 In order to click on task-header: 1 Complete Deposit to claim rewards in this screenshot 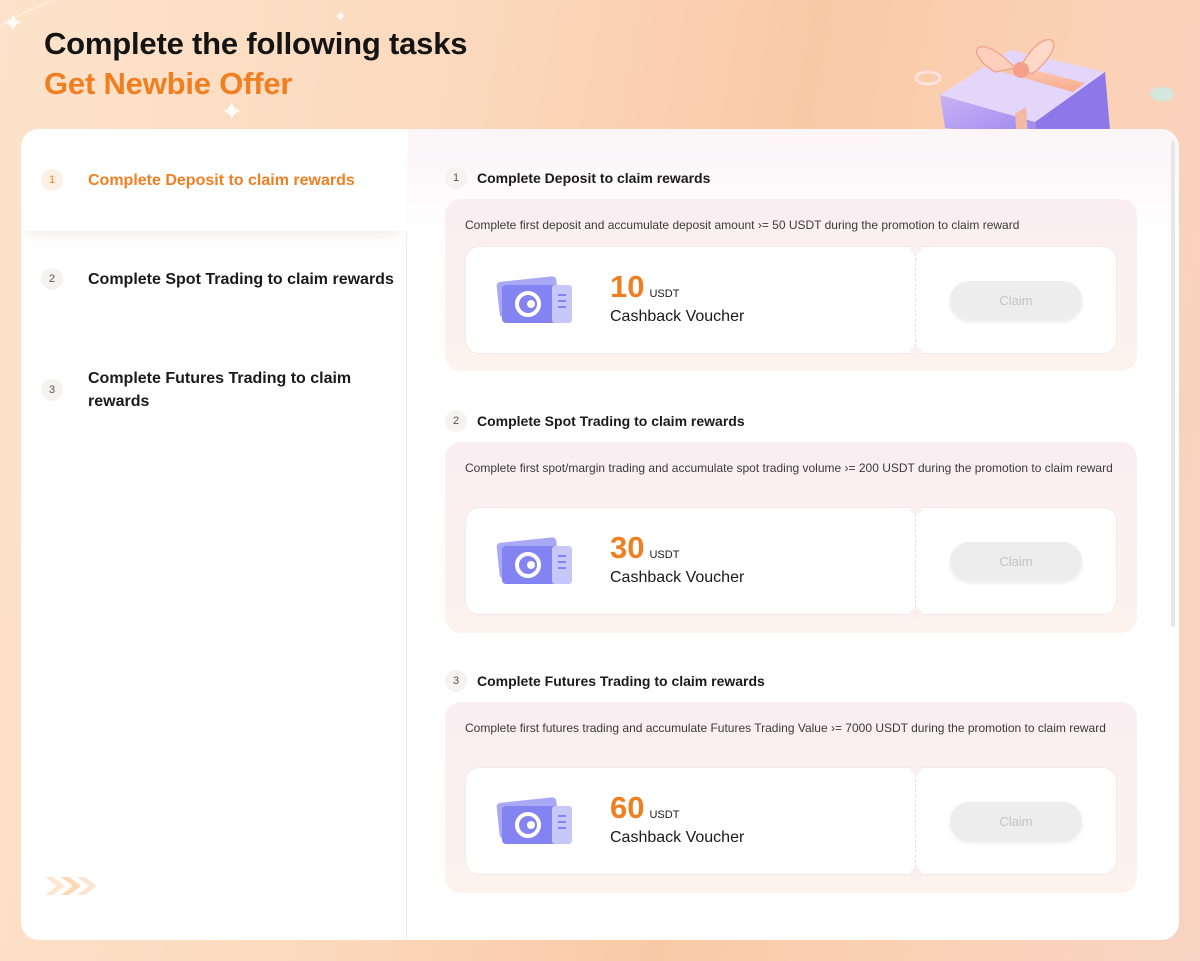, I will do `click(577, 178)`.